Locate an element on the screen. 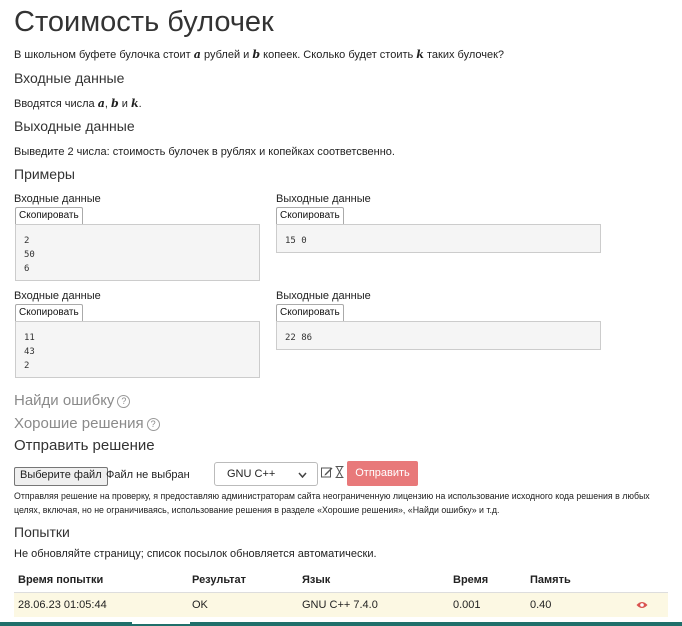 This screenshot has height=626, width=682. good-solutions-link: Хорошие решения? is located at coordinates (87, 423).